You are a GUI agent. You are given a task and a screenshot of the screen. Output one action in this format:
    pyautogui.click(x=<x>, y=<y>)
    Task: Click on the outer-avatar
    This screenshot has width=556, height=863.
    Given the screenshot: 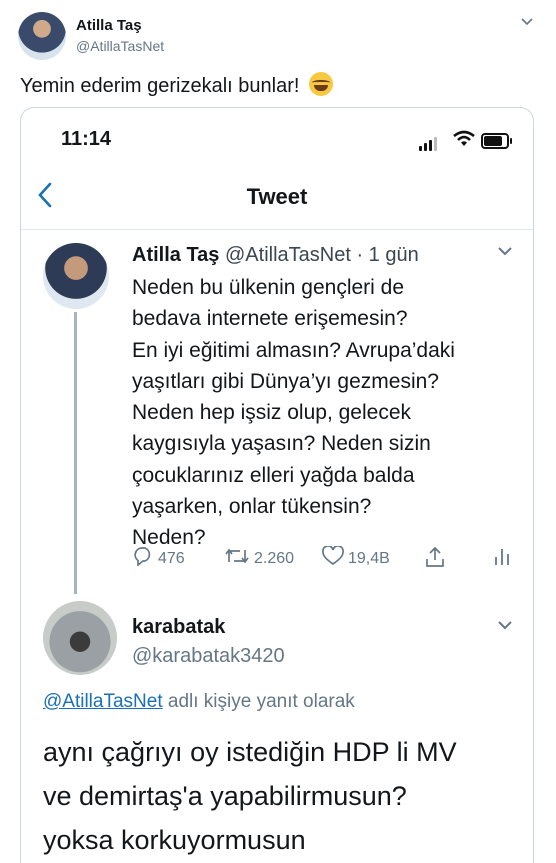 What is the action you would take?
    pyautogui.click(x=42, y=36)
    